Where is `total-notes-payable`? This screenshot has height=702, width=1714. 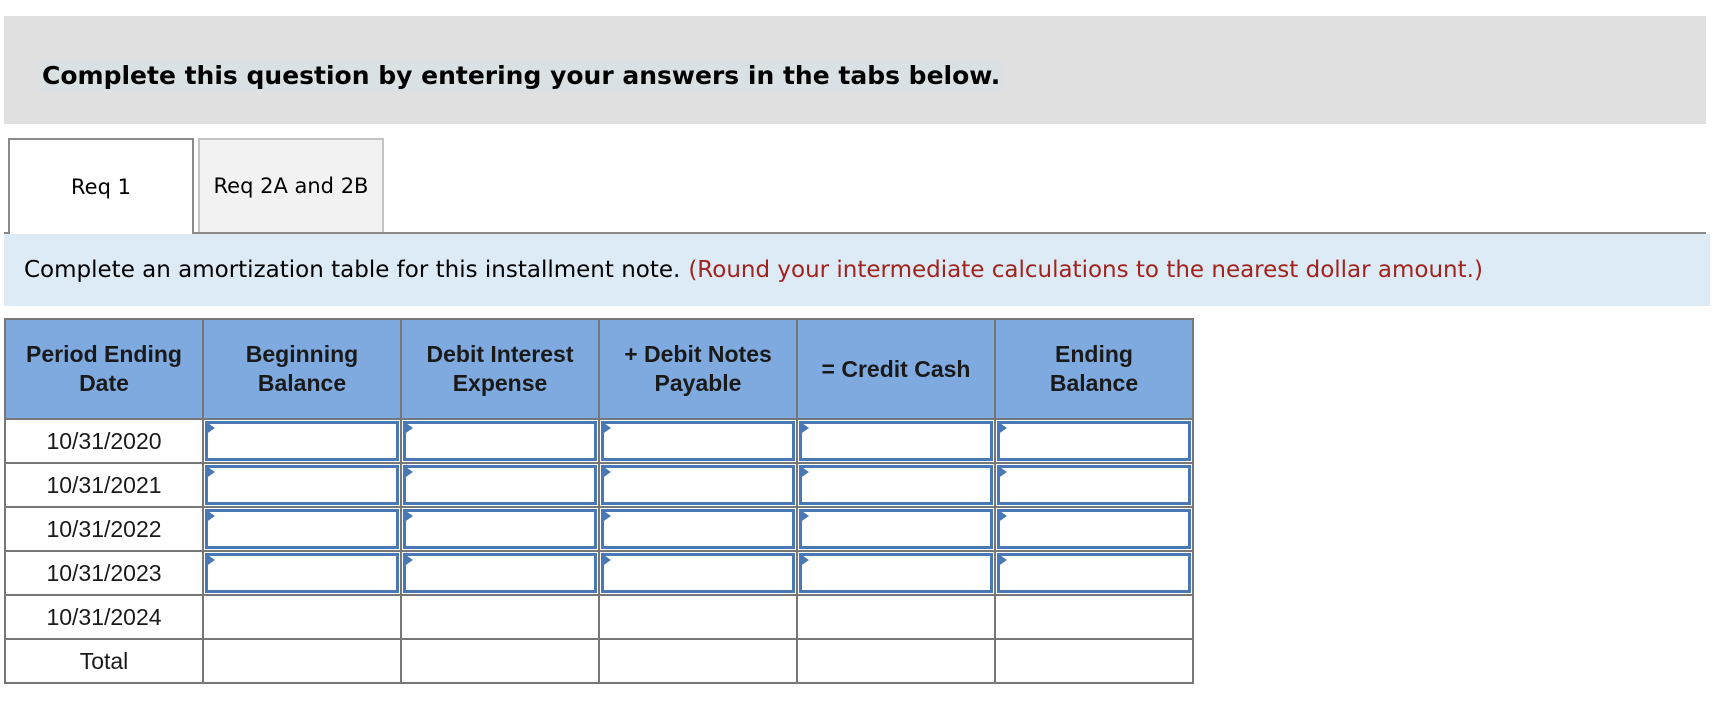
total-notes-payable is located at coordinates (698, 661).